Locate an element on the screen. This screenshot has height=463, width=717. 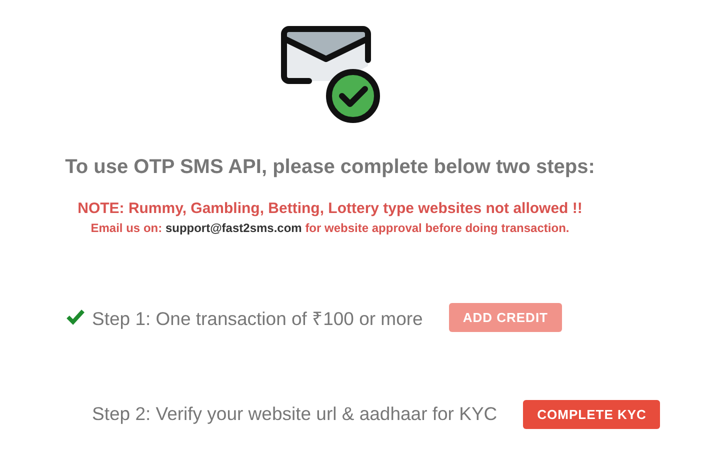
email-note: Email us on: support@fast2sms.com for website approval before doing transaction. is located at coordinates (330, 228).